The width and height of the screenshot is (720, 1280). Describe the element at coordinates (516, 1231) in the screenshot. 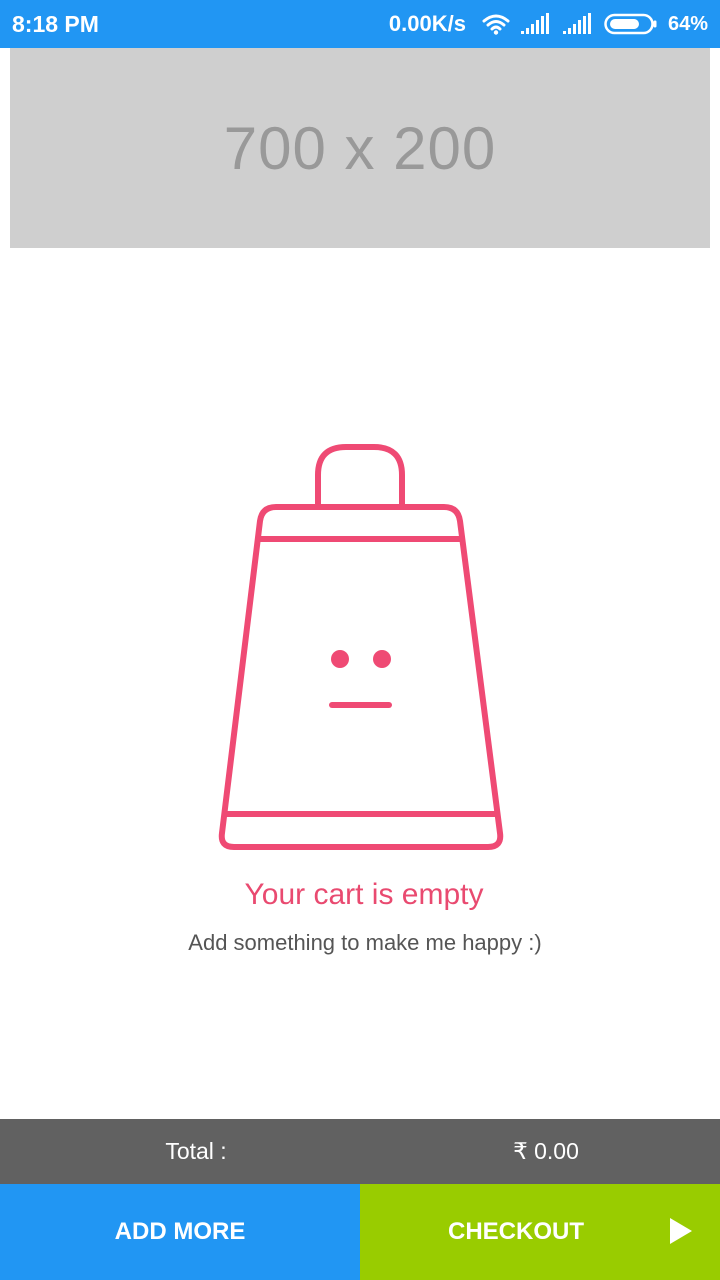

I see `checkout-label: CHECKOUT` at that location.